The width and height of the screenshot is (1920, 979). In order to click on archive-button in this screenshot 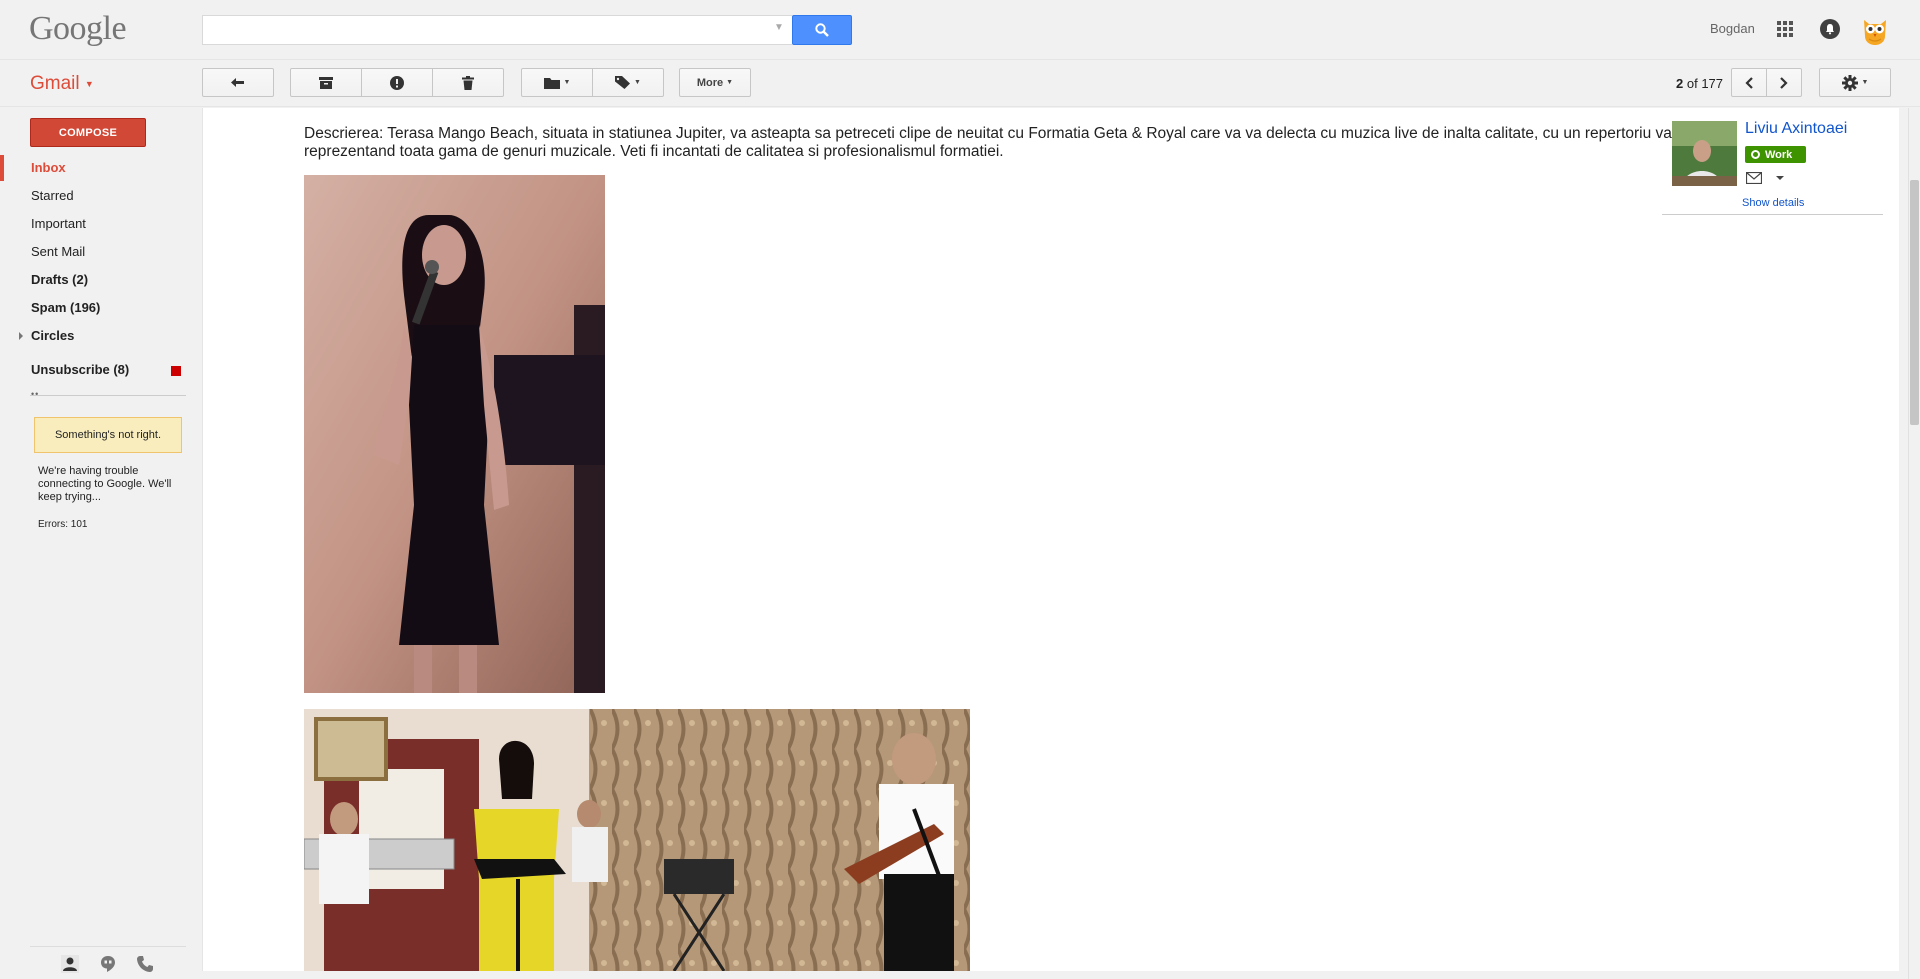, I will do `click(326, 82)`.